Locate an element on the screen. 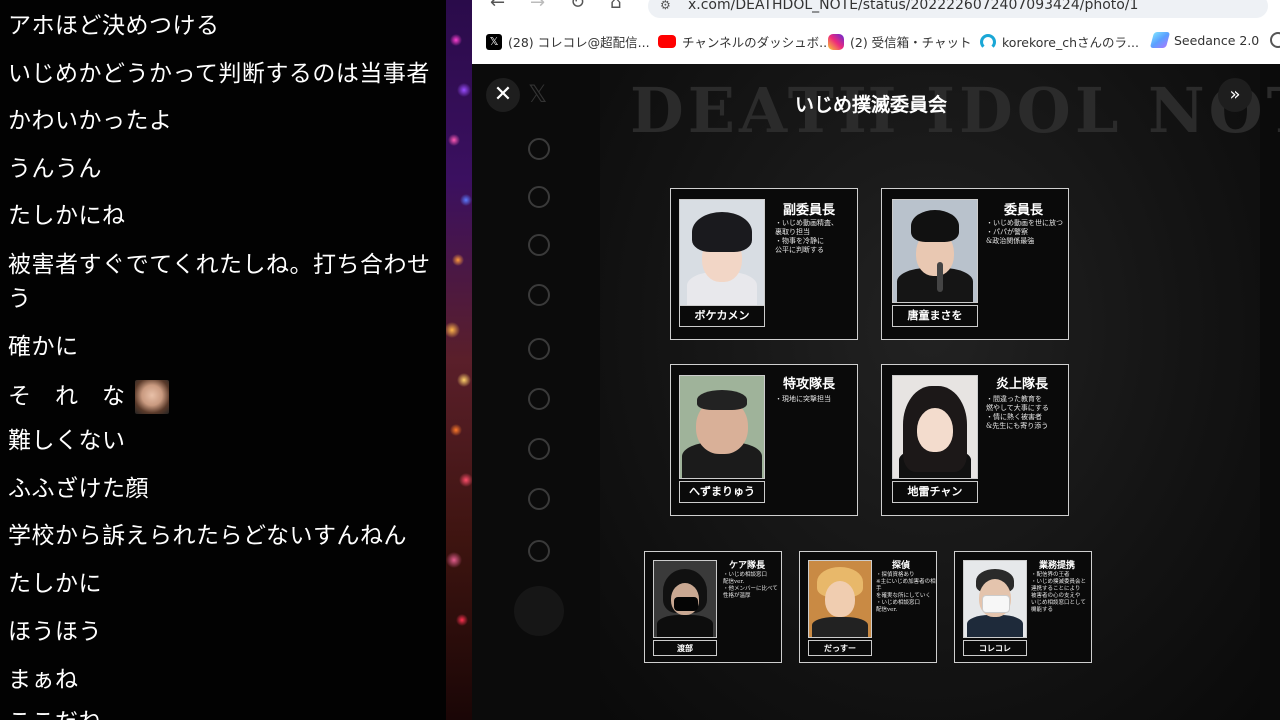 The height and width of the screenshot is (720, 1280). bookmark-label: Seedance 2.0 is located at coordinates (1217, 40).